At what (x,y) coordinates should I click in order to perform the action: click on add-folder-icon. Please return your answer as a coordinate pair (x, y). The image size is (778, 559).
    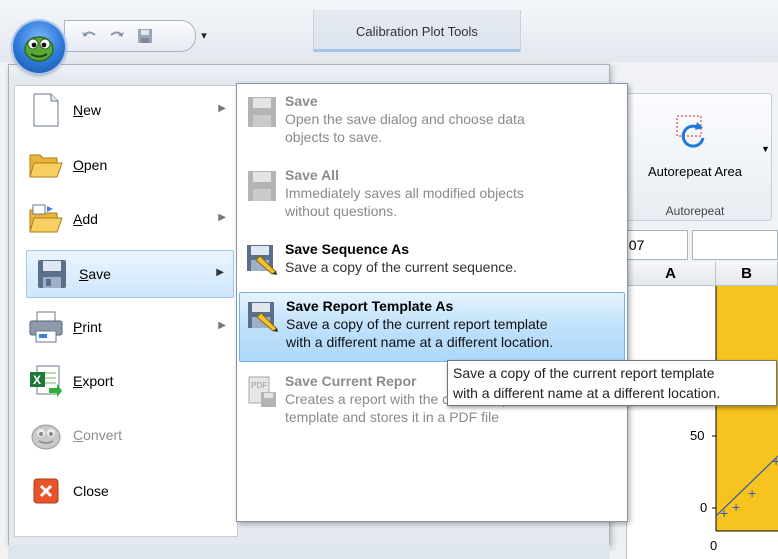
    Looking at the image, I should click on (46, 219).